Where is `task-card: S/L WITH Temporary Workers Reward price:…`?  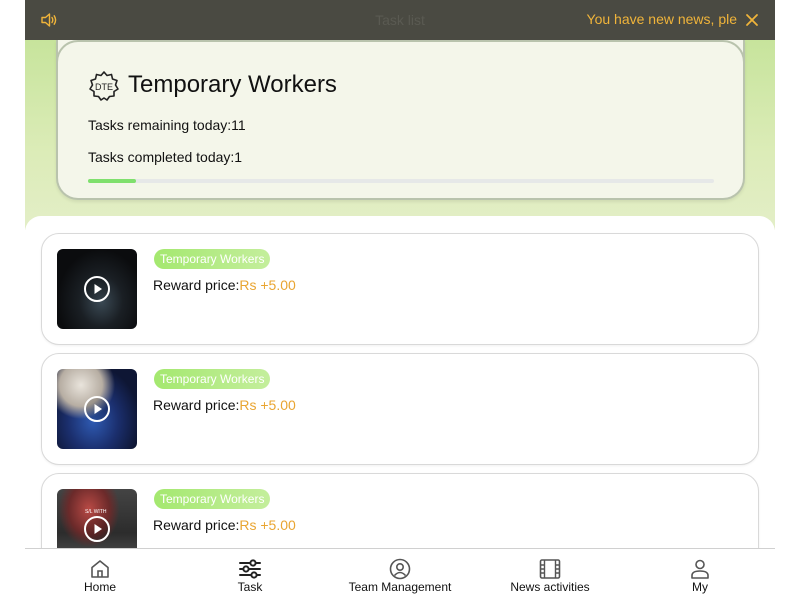
task-card: S/L WITH Temporary Workers Reward price:… is located at coordinates (400, 510).